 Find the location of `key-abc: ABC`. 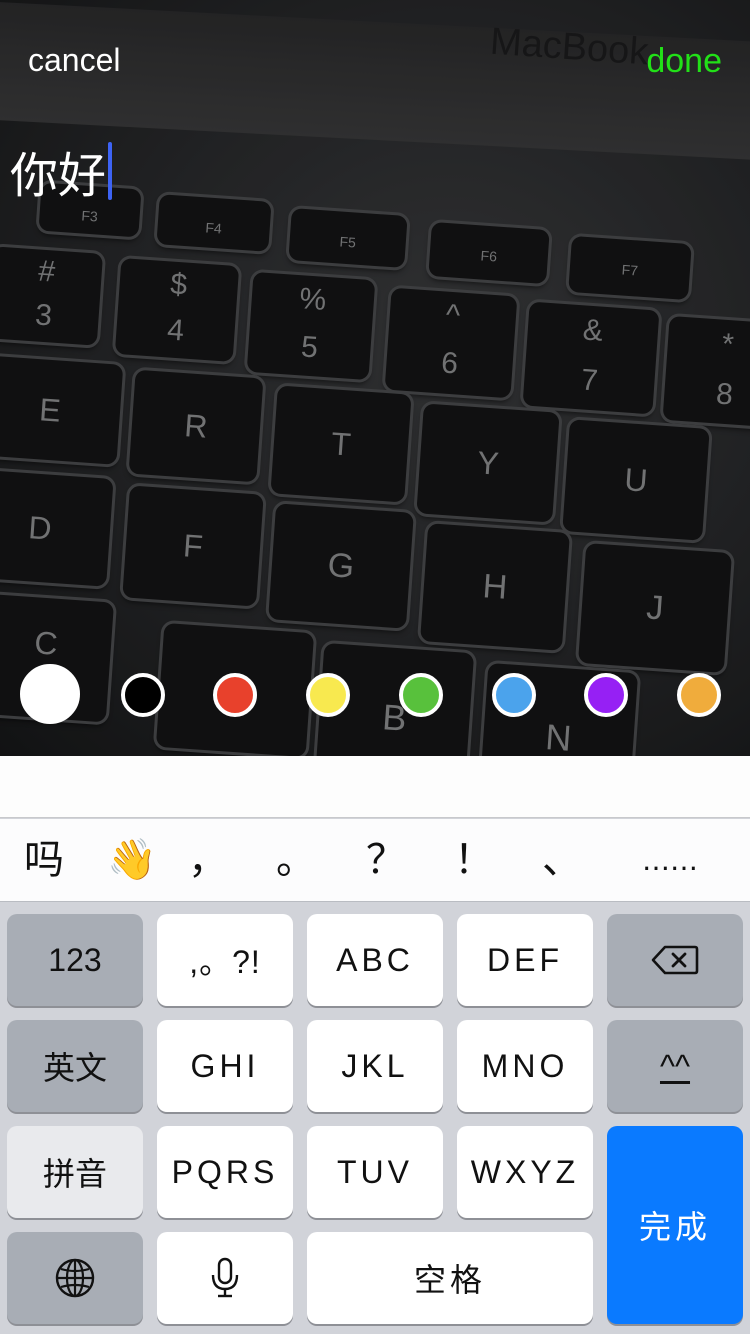

key-abc: ABC is located at coordinates (375, 960).